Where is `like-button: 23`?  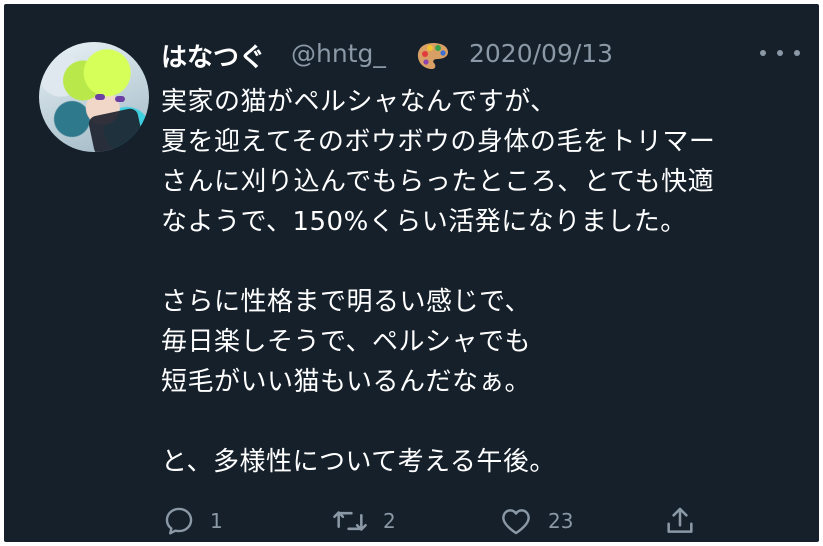
like-button: 23 is located at coordinates (535, 521).